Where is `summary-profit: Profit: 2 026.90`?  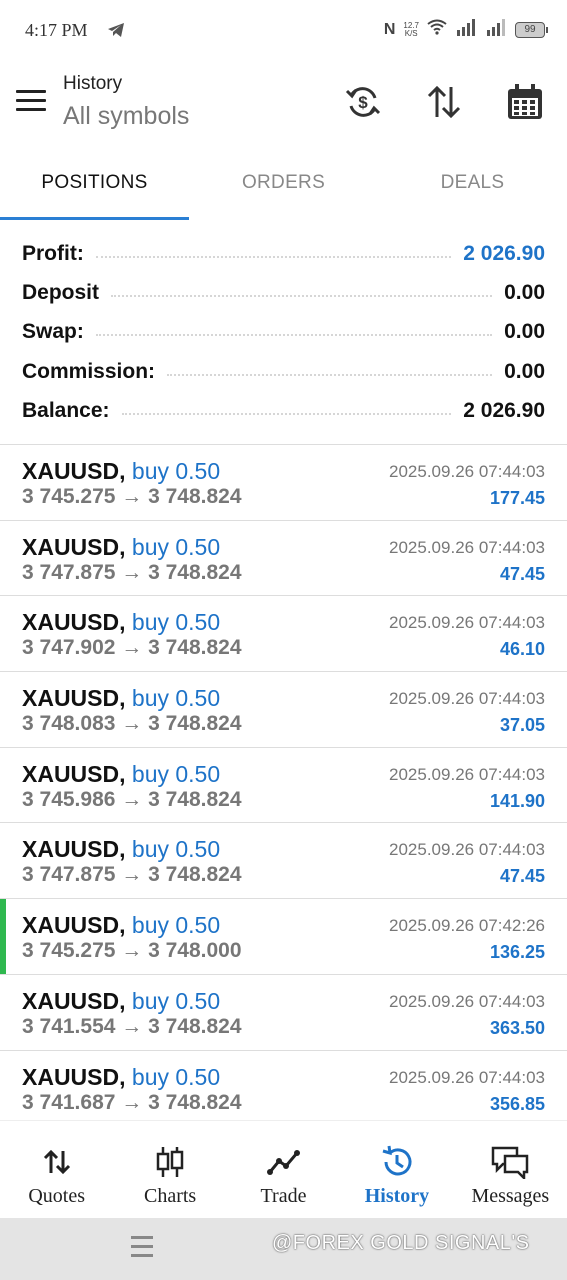 summary-profit: Profit: 2 026.90 is located at coordinates (283, 253).